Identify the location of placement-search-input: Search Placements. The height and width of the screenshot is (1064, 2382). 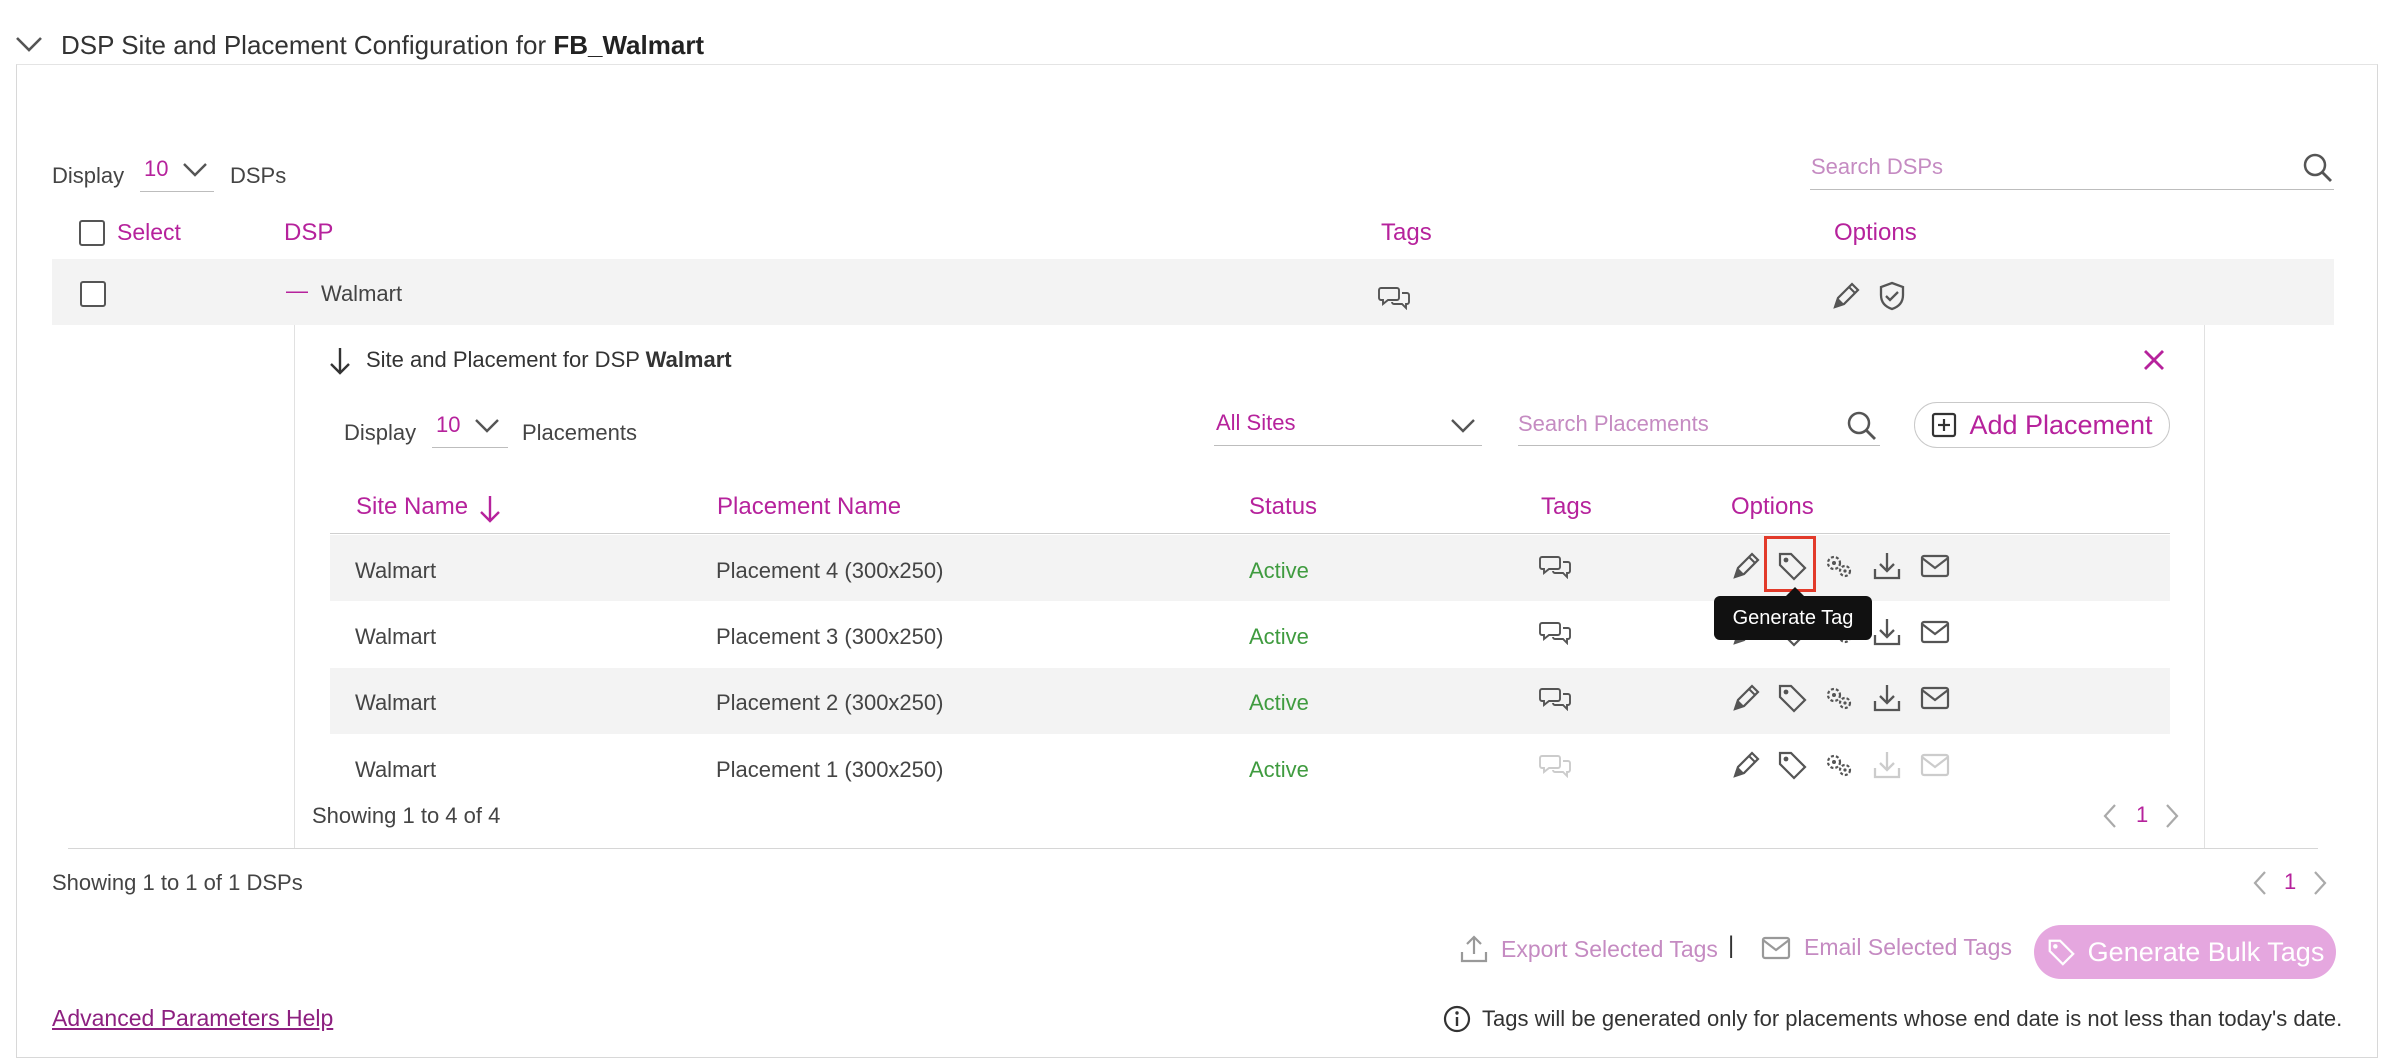
(1699, 426).